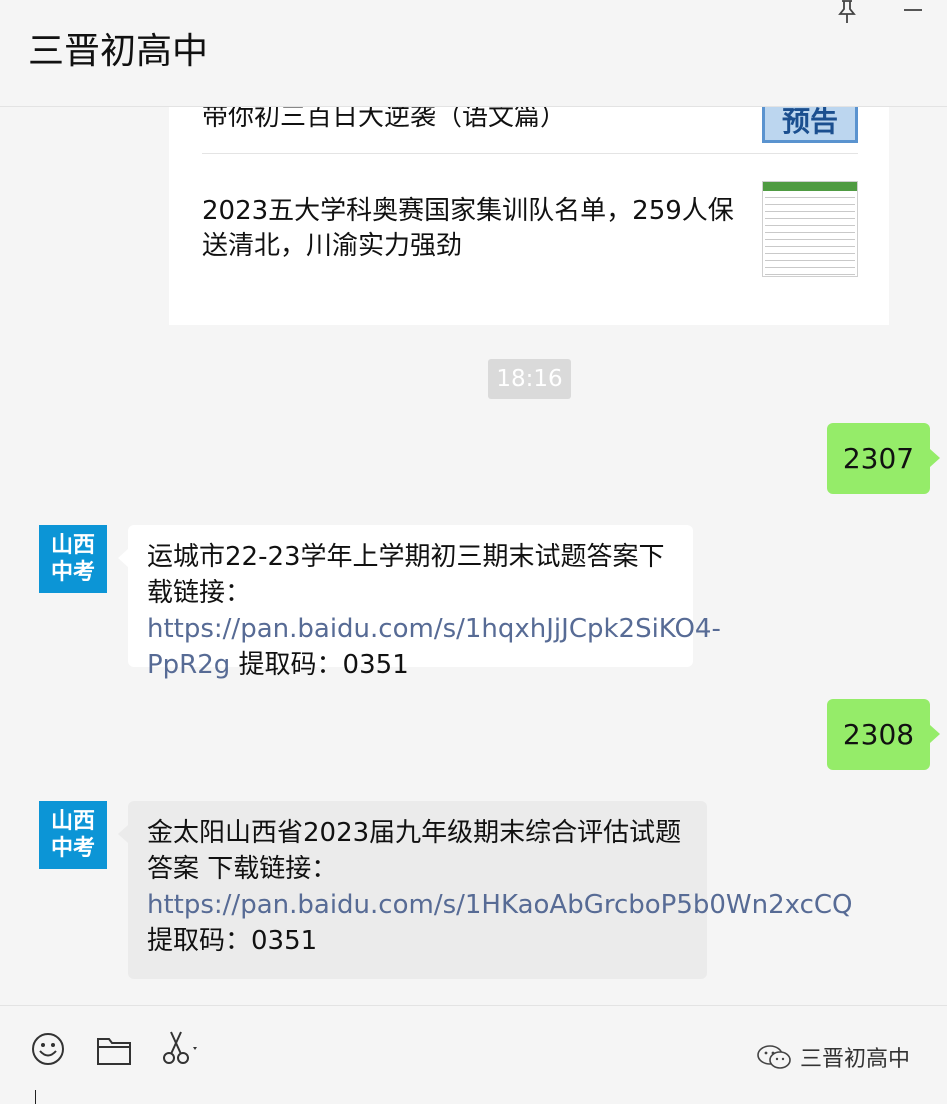  What do you see at coordinates (181, 1048) in the screenshot?
I see `scissors-icon` at bounding box center [181, 1048].